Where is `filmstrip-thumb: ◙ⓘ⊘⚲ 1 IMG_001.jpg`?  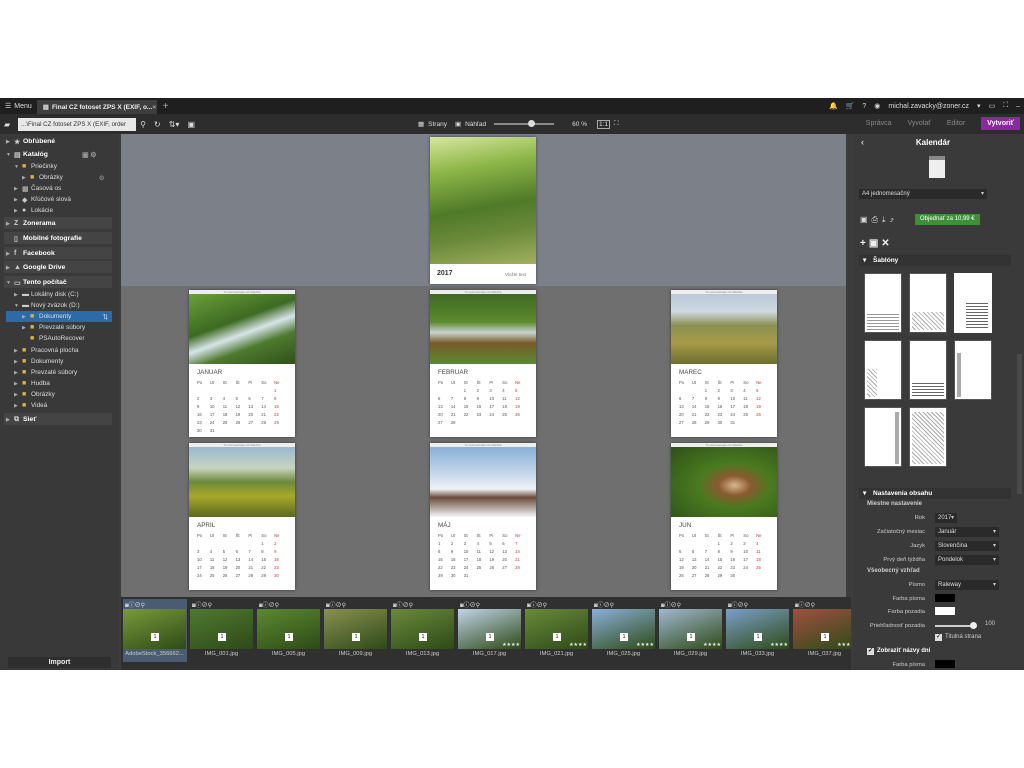
filmstrip-thumb: ◙ⓘ⊘⚲ 1 IMG_001.jpg is located at coordinates (222, 630).